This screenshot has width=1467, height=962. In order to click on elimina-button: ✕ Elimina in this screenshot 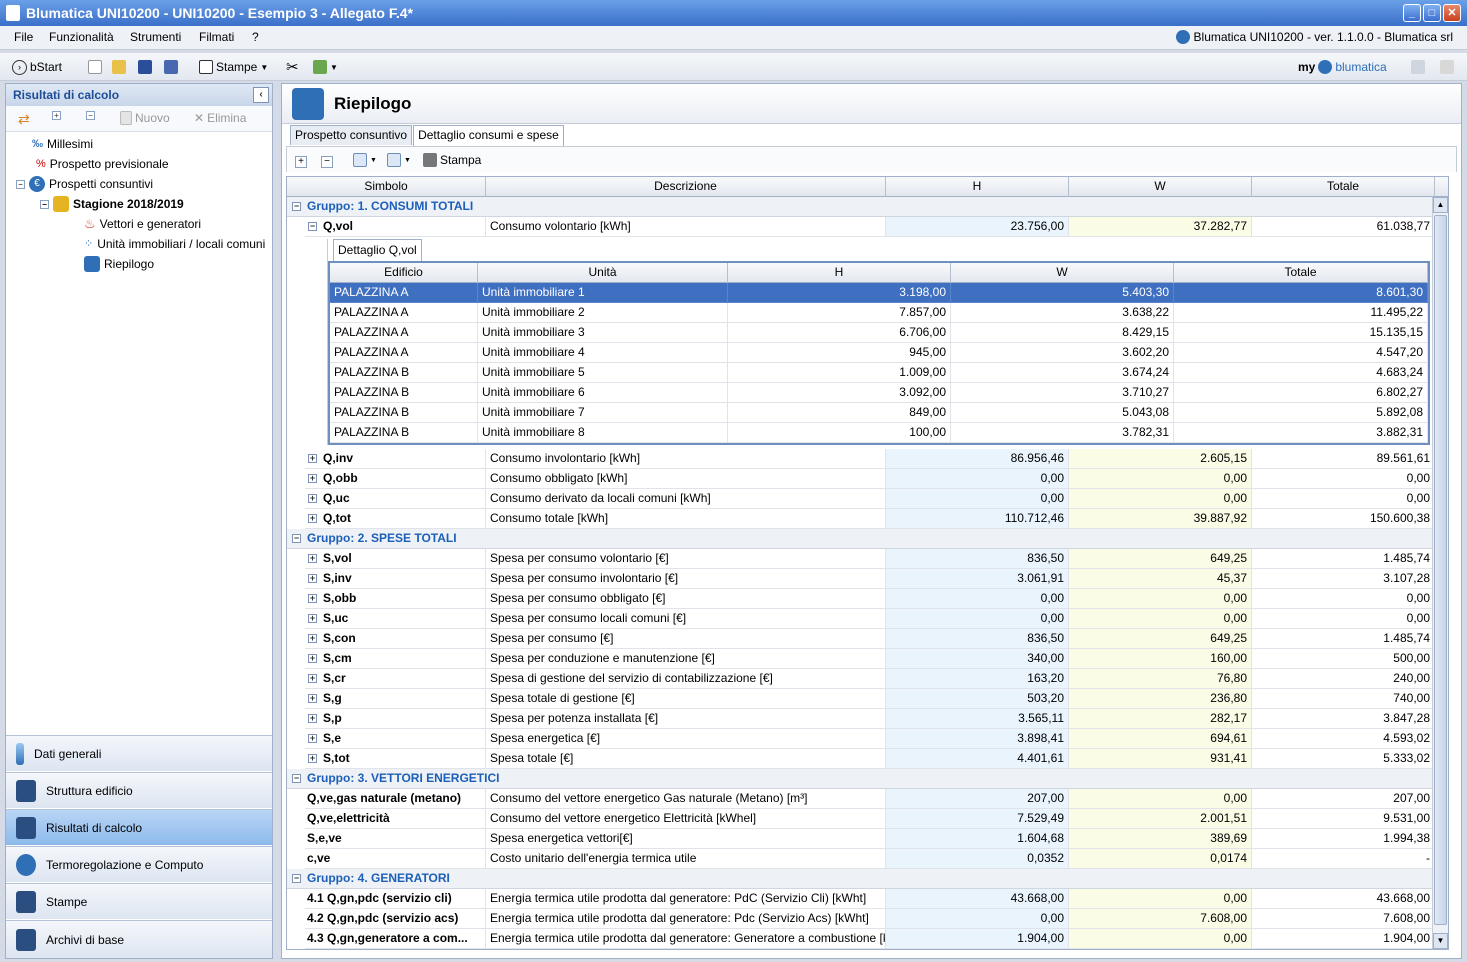, I will do `click(220, 118)`.